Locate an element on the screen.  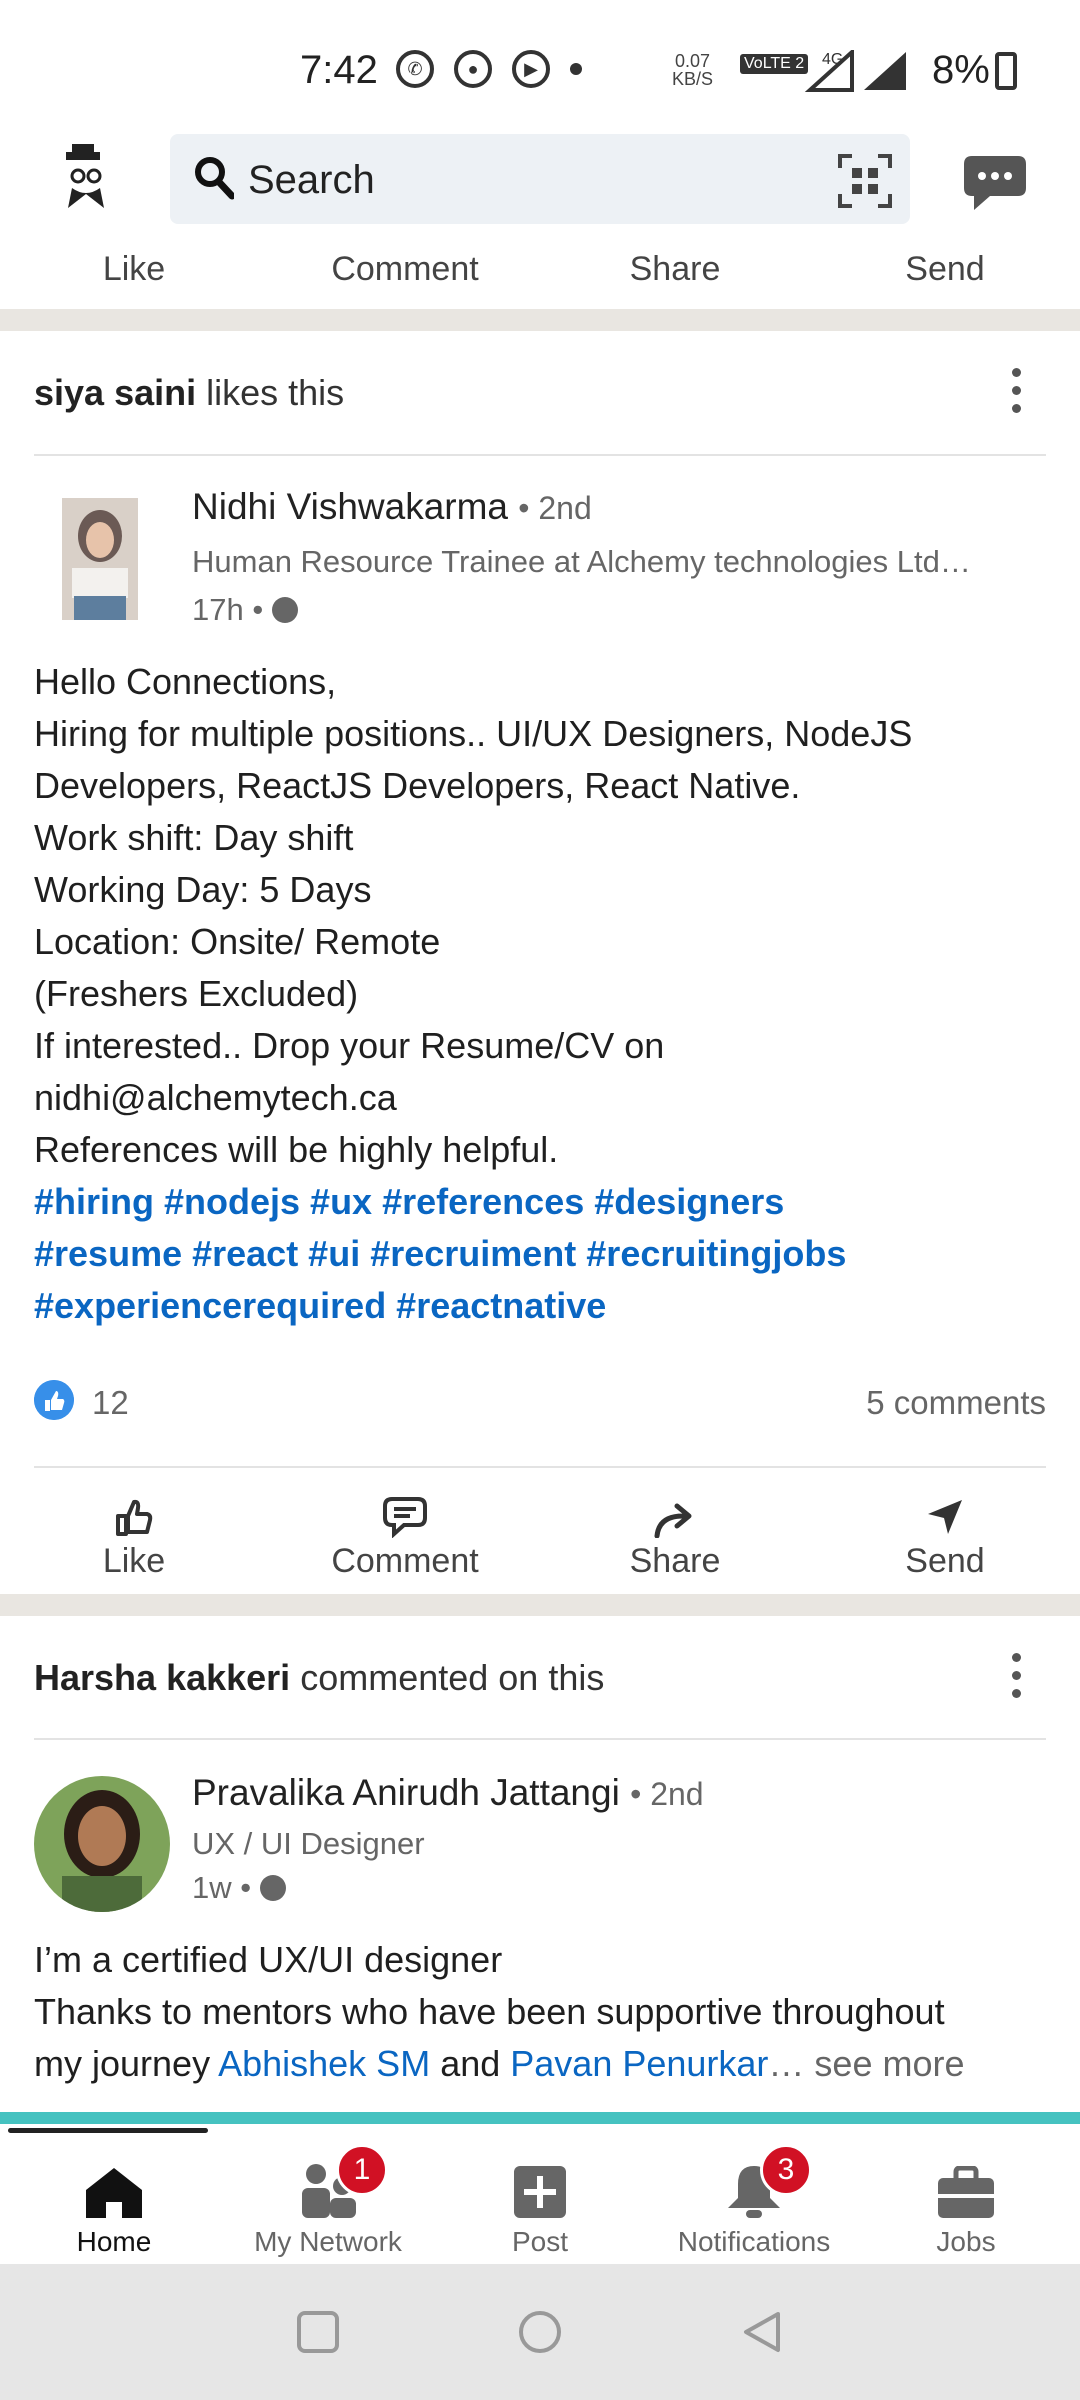
send-label: Send is located at coordinates (945, 1561).